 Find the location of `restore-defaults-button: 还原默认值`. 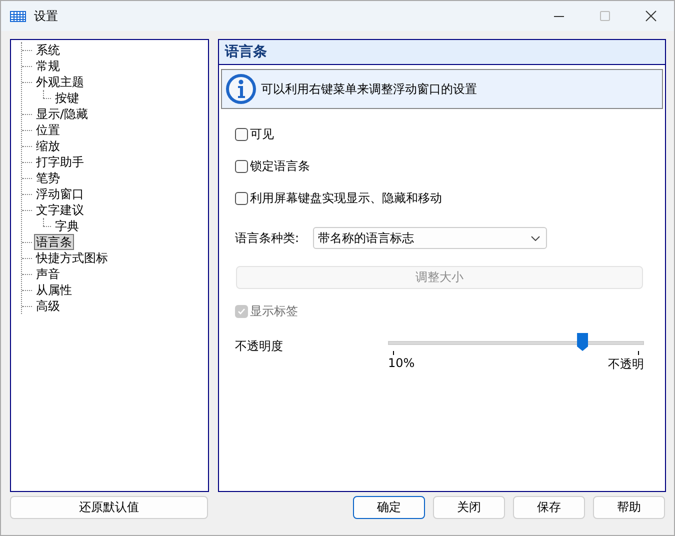

restore-defaults-button: 还原默认值 is located at coordinates (109, 507).